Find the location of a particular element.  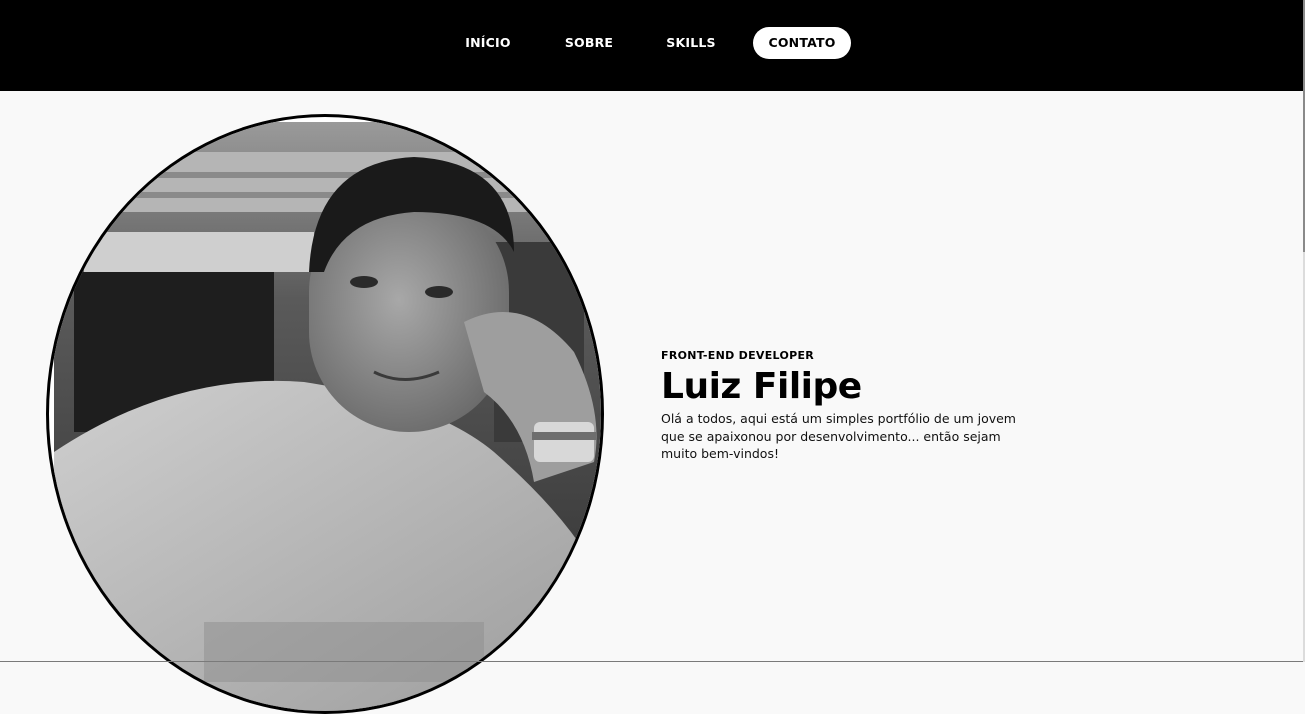

person-name: Luiz Filipe is located at coordinates (851, 387).